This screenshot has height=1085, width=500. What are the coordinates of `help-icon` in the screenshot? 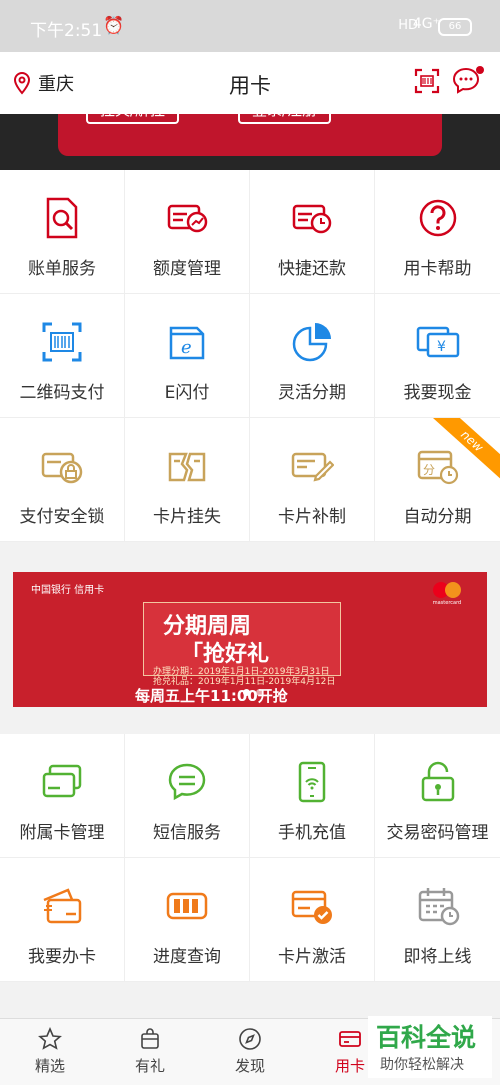 It's located at (437, 218).